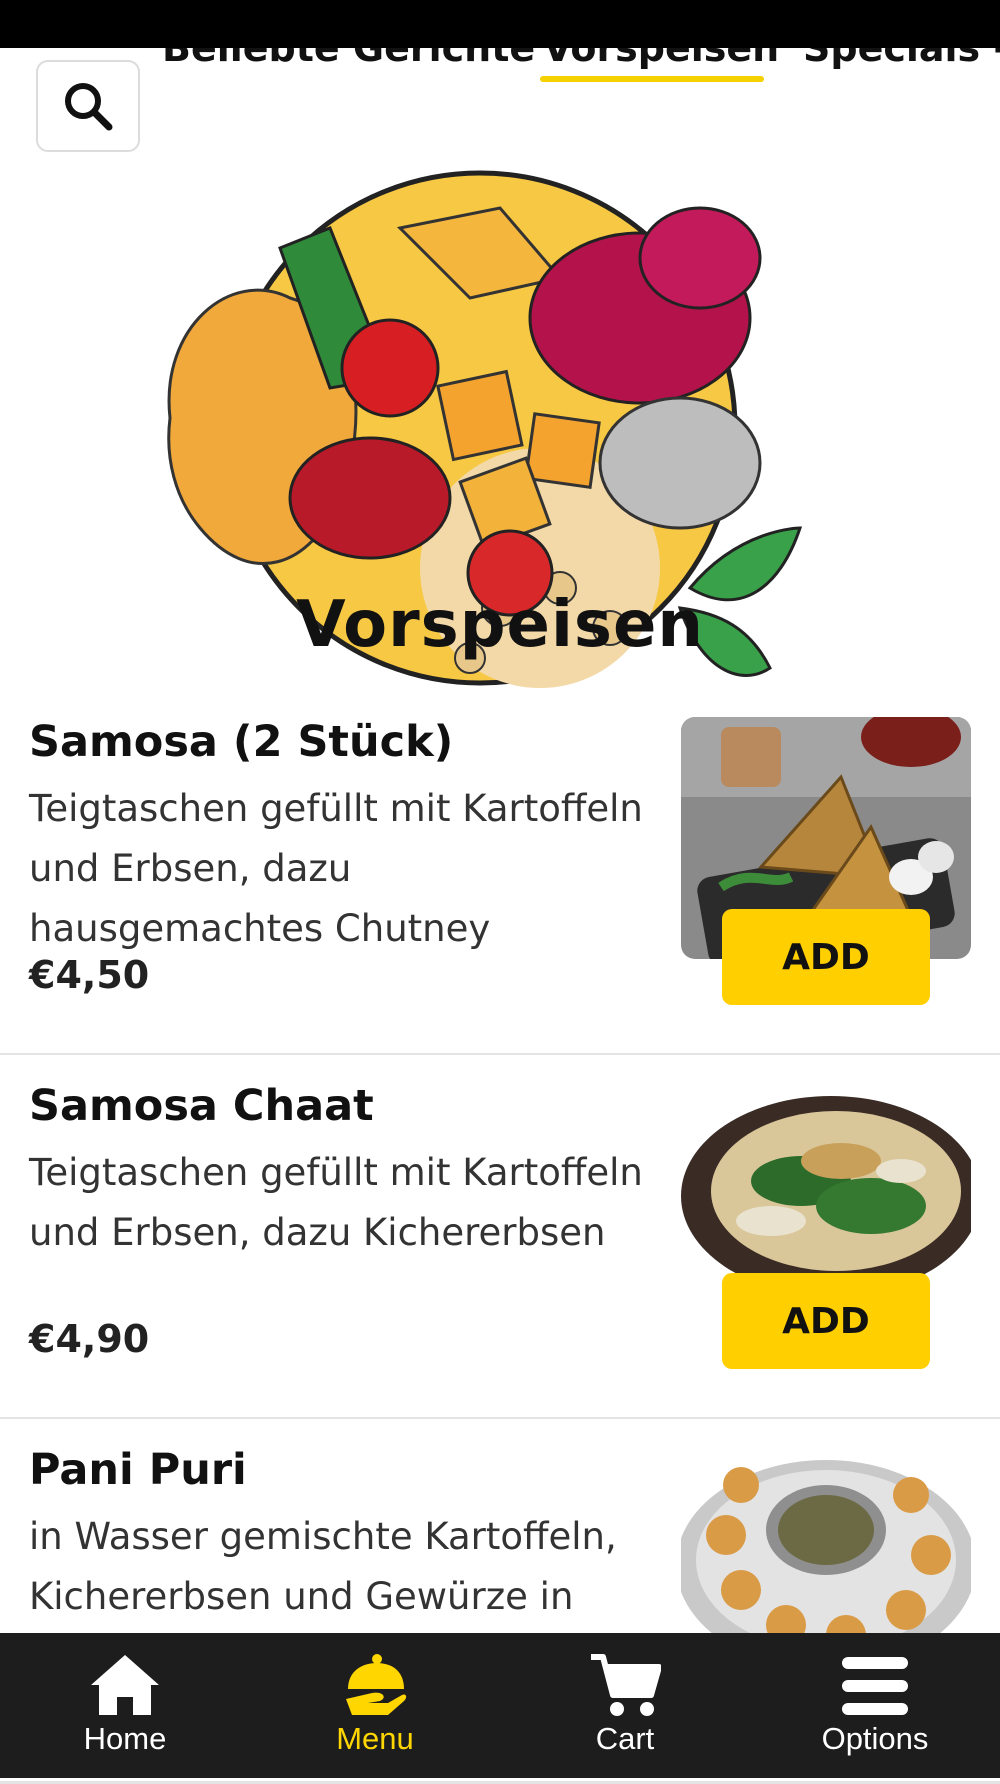 The height and width of the screenshot is (1784, 1000). What do you see at coordinates (89, 1339) in the screenshot?
I see `item-price: €4,90` at bounding box center [89, 1339].